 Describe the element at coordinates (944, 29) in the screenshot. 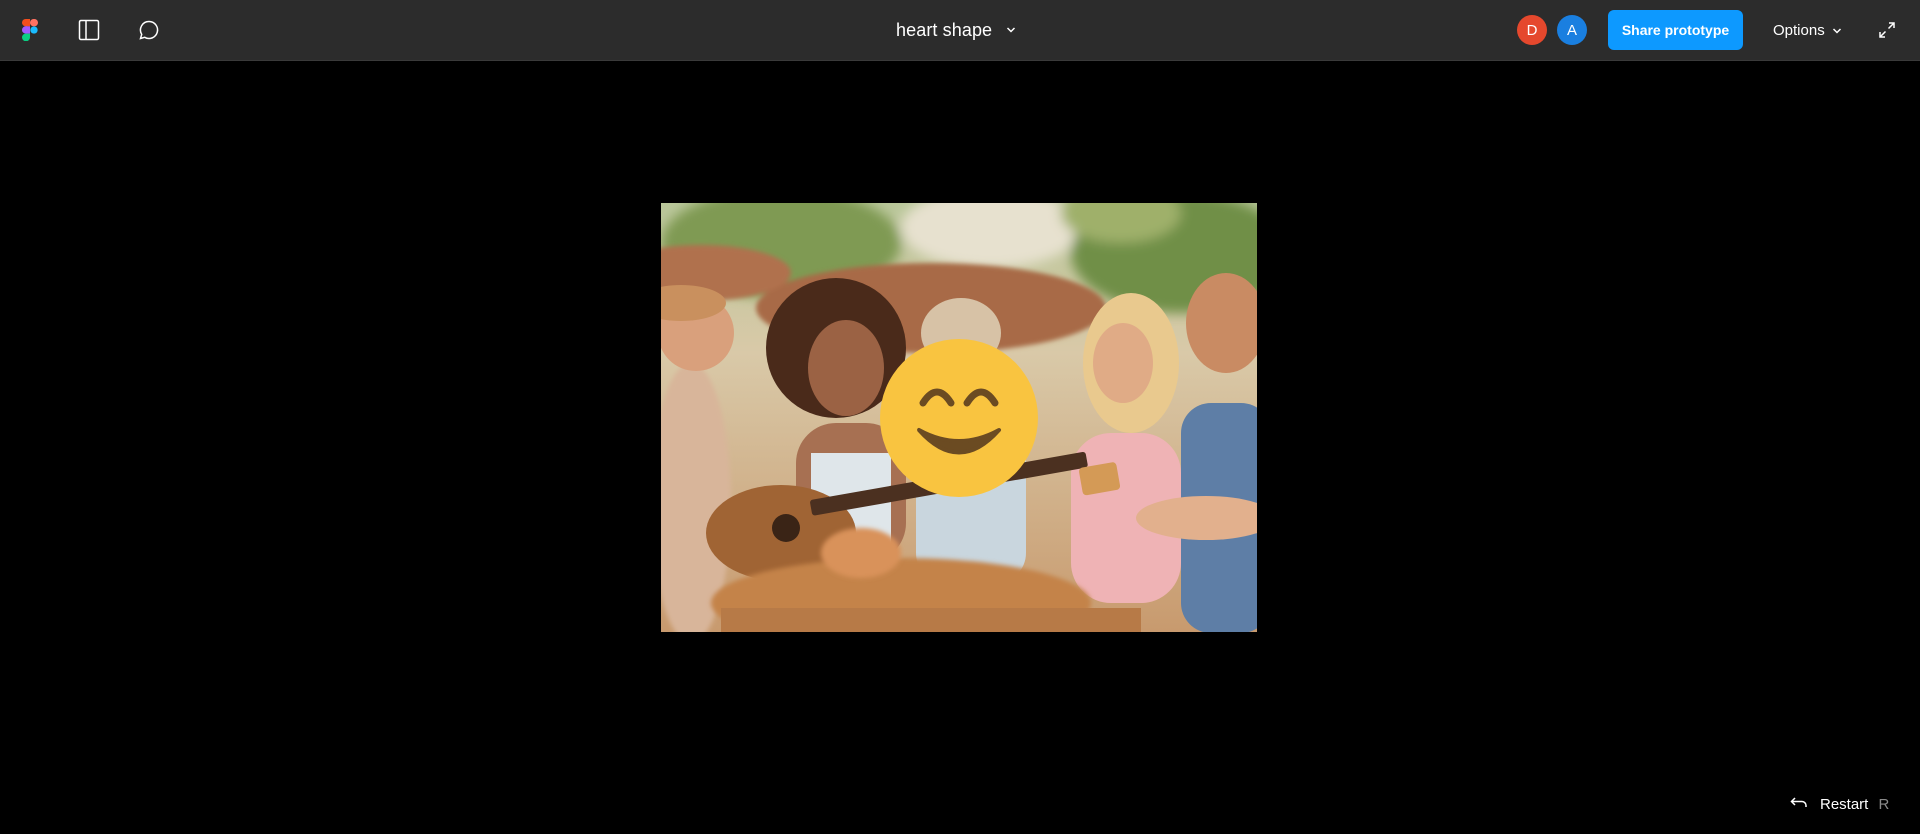

I see `file-title: heart shape` at that location.